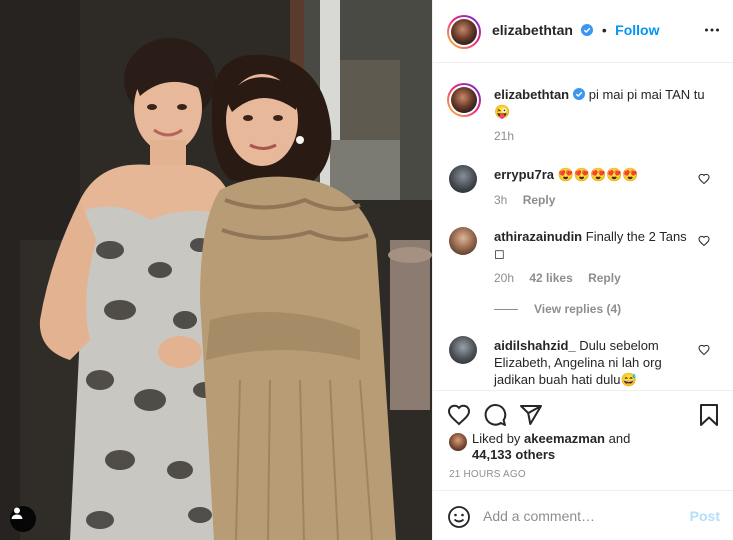 Image resolution: width=733 pixels, height=540 pixels. I want to click on emoji-icon, so click(459, 517).